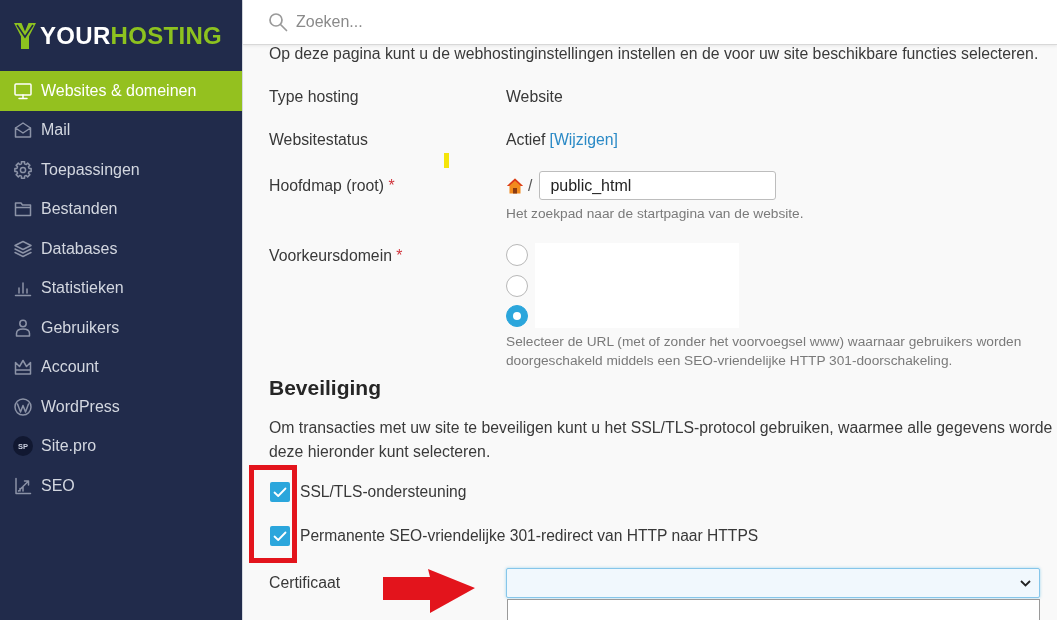  Describe the element at coordinates (121, 367) in the screenshot. I see `nav-item: Account` at that location.